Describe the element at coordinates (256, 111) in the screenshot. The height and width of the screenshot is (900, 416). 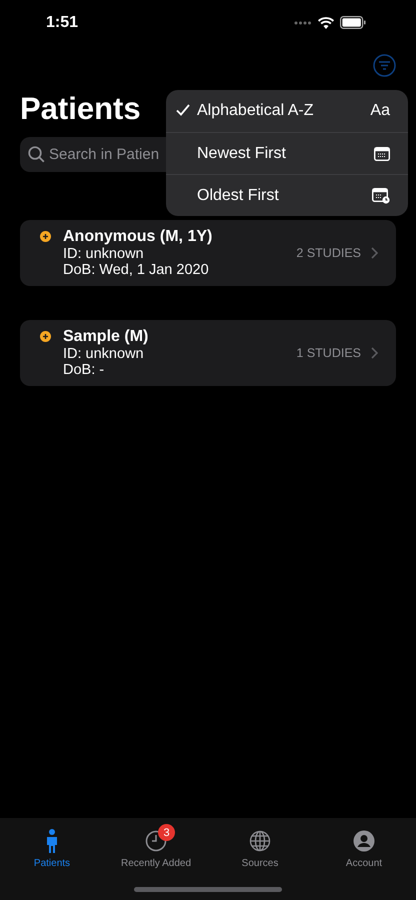
I see `menu-label: Alphabetical A-Z` at that location.